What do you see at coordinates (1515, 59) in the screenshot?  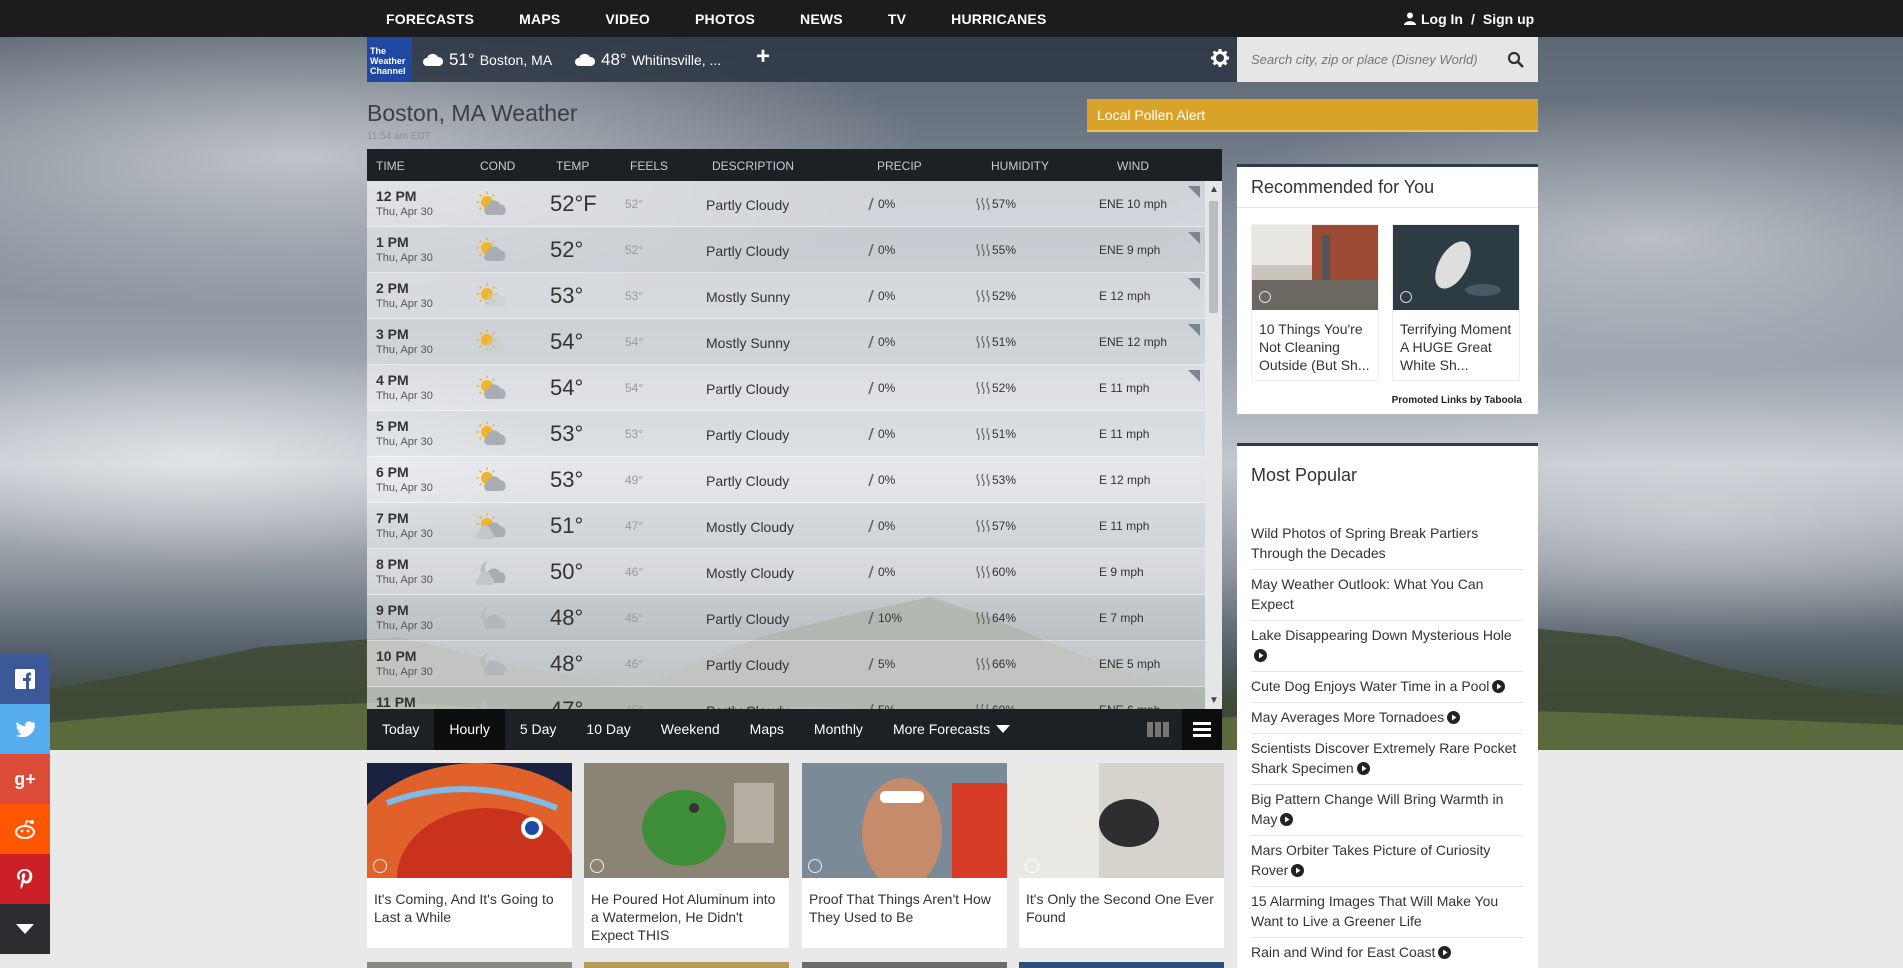 I see `search-icon` at bounding box center [1515, 59].